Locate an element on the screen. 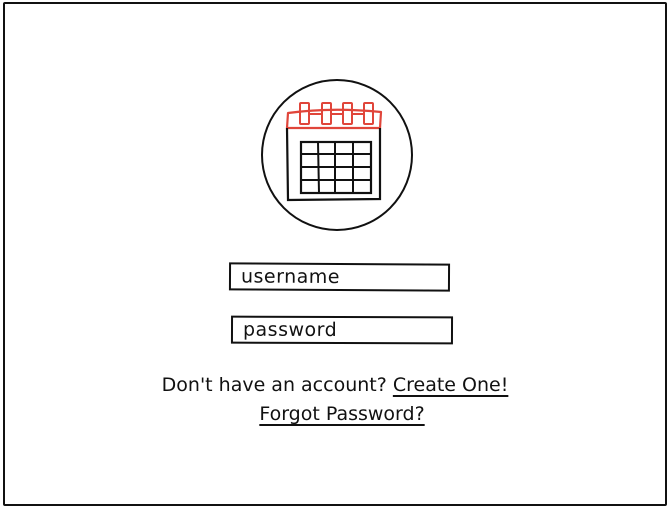 The image size is (670, 510). forgot-password-link: Forgot Password? is located at coordinates (341, 414).